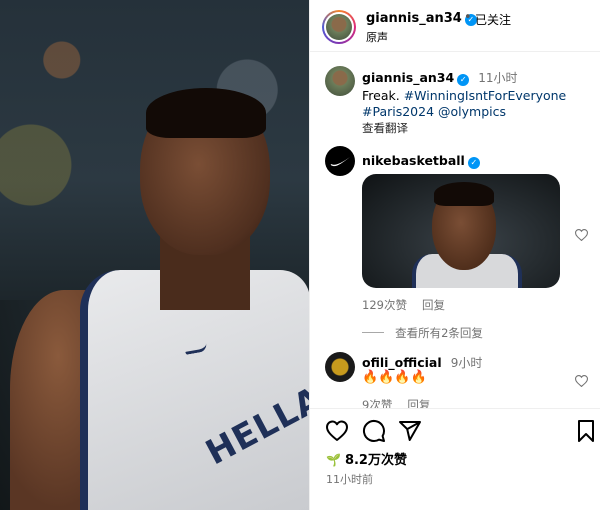 The height and width of the screenshot is (510, 600). I want to click on author-username: giannis_an34 ✓, so click(421, 18).